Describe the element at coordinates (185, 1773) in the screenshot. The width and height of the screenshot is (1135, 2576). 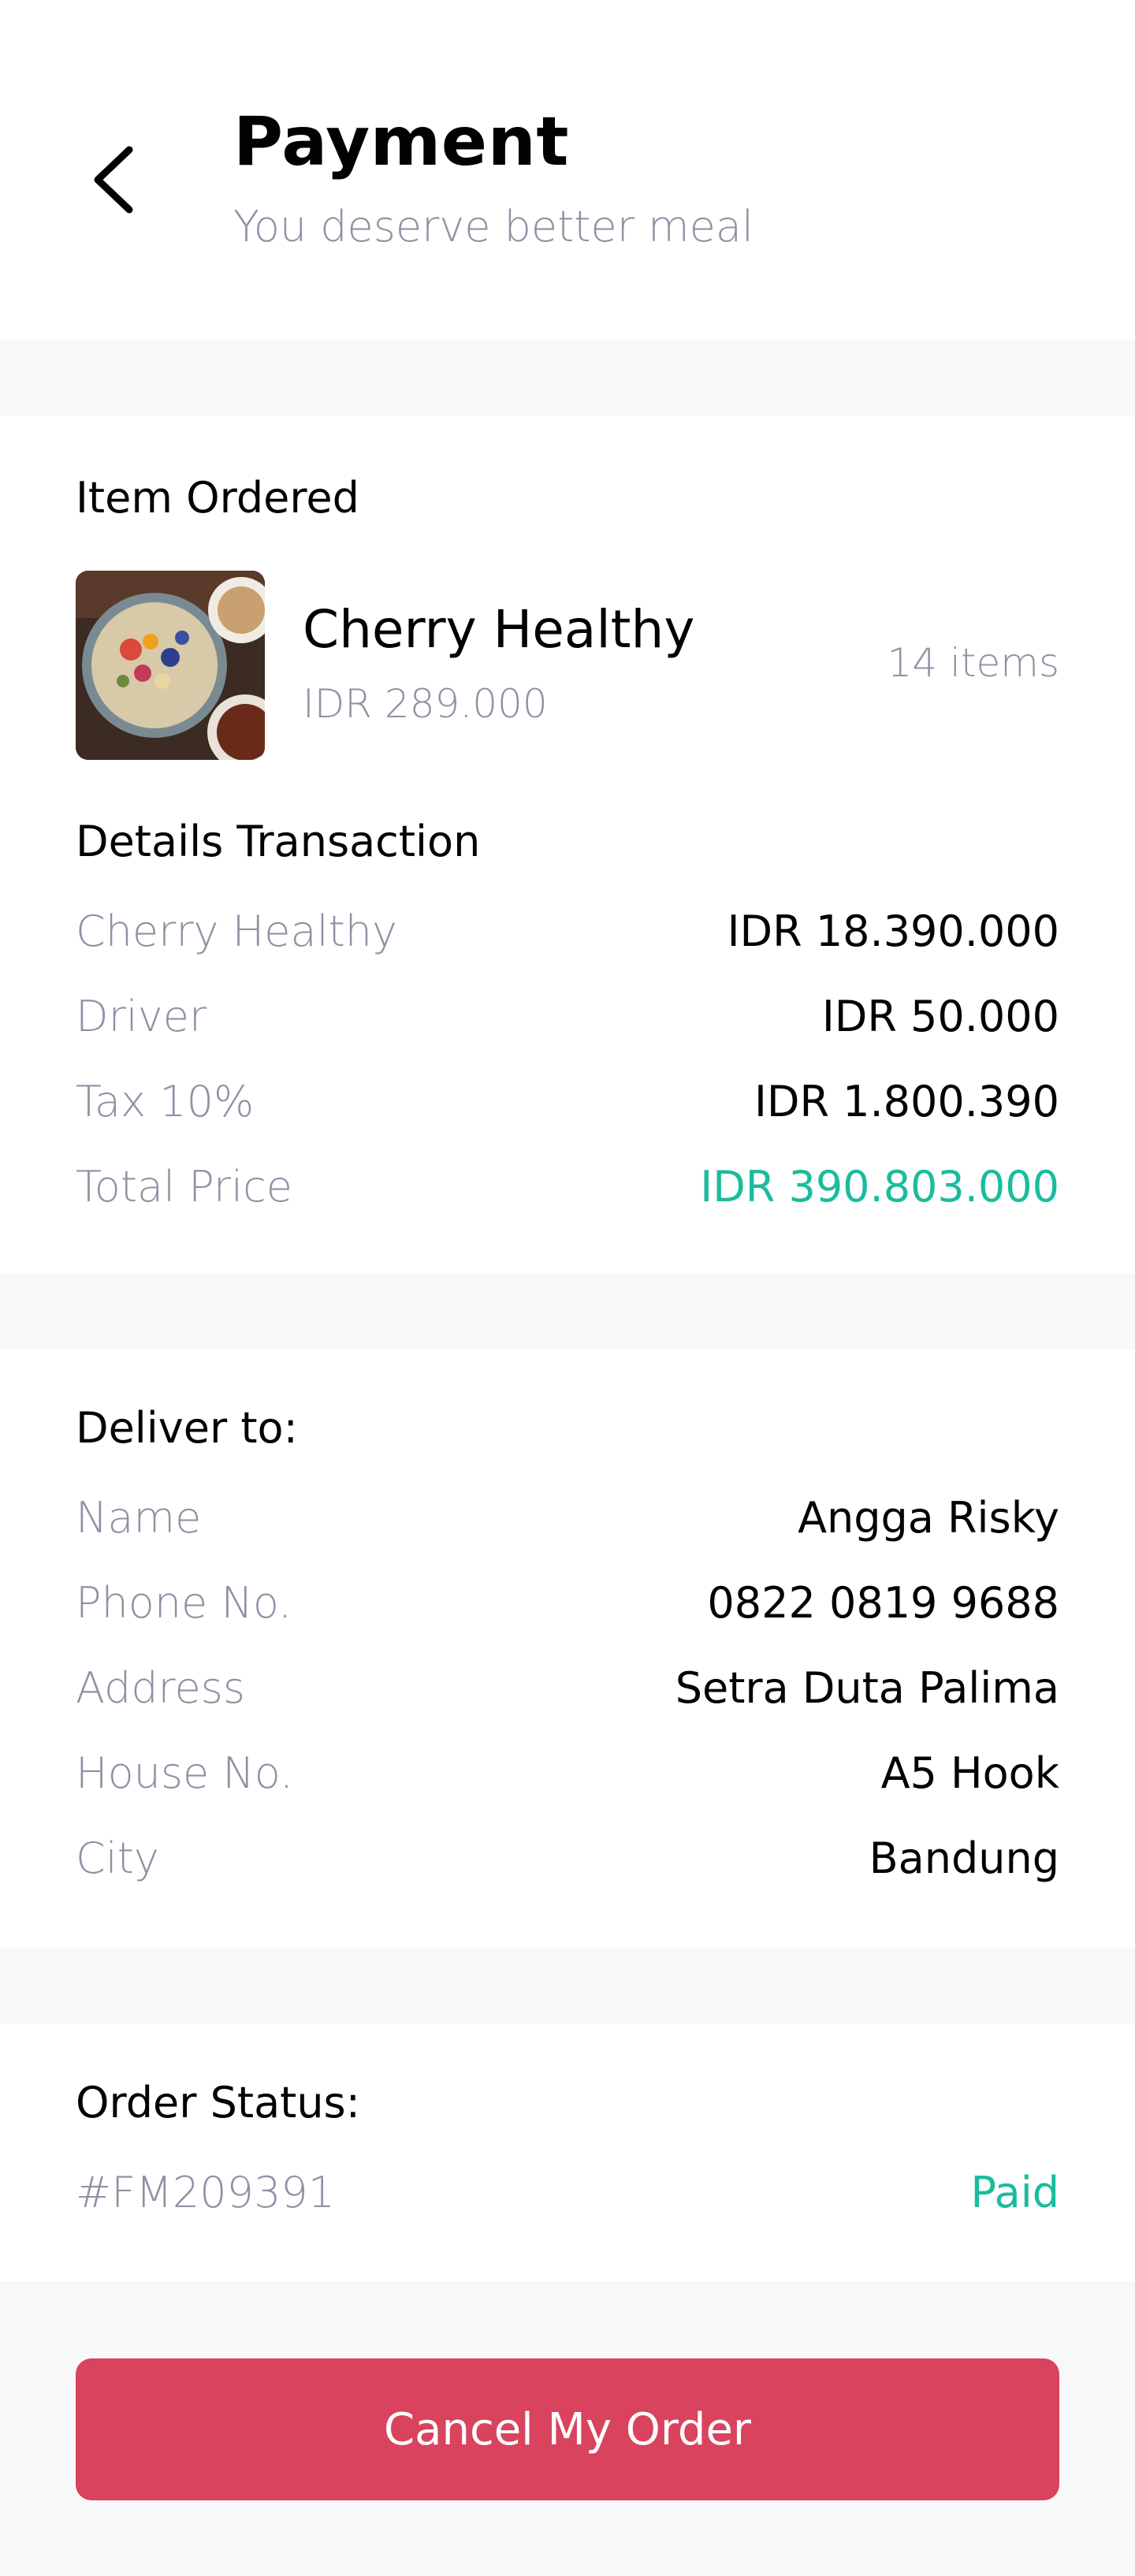
I see `deliver-row-label: House No.` at that location.